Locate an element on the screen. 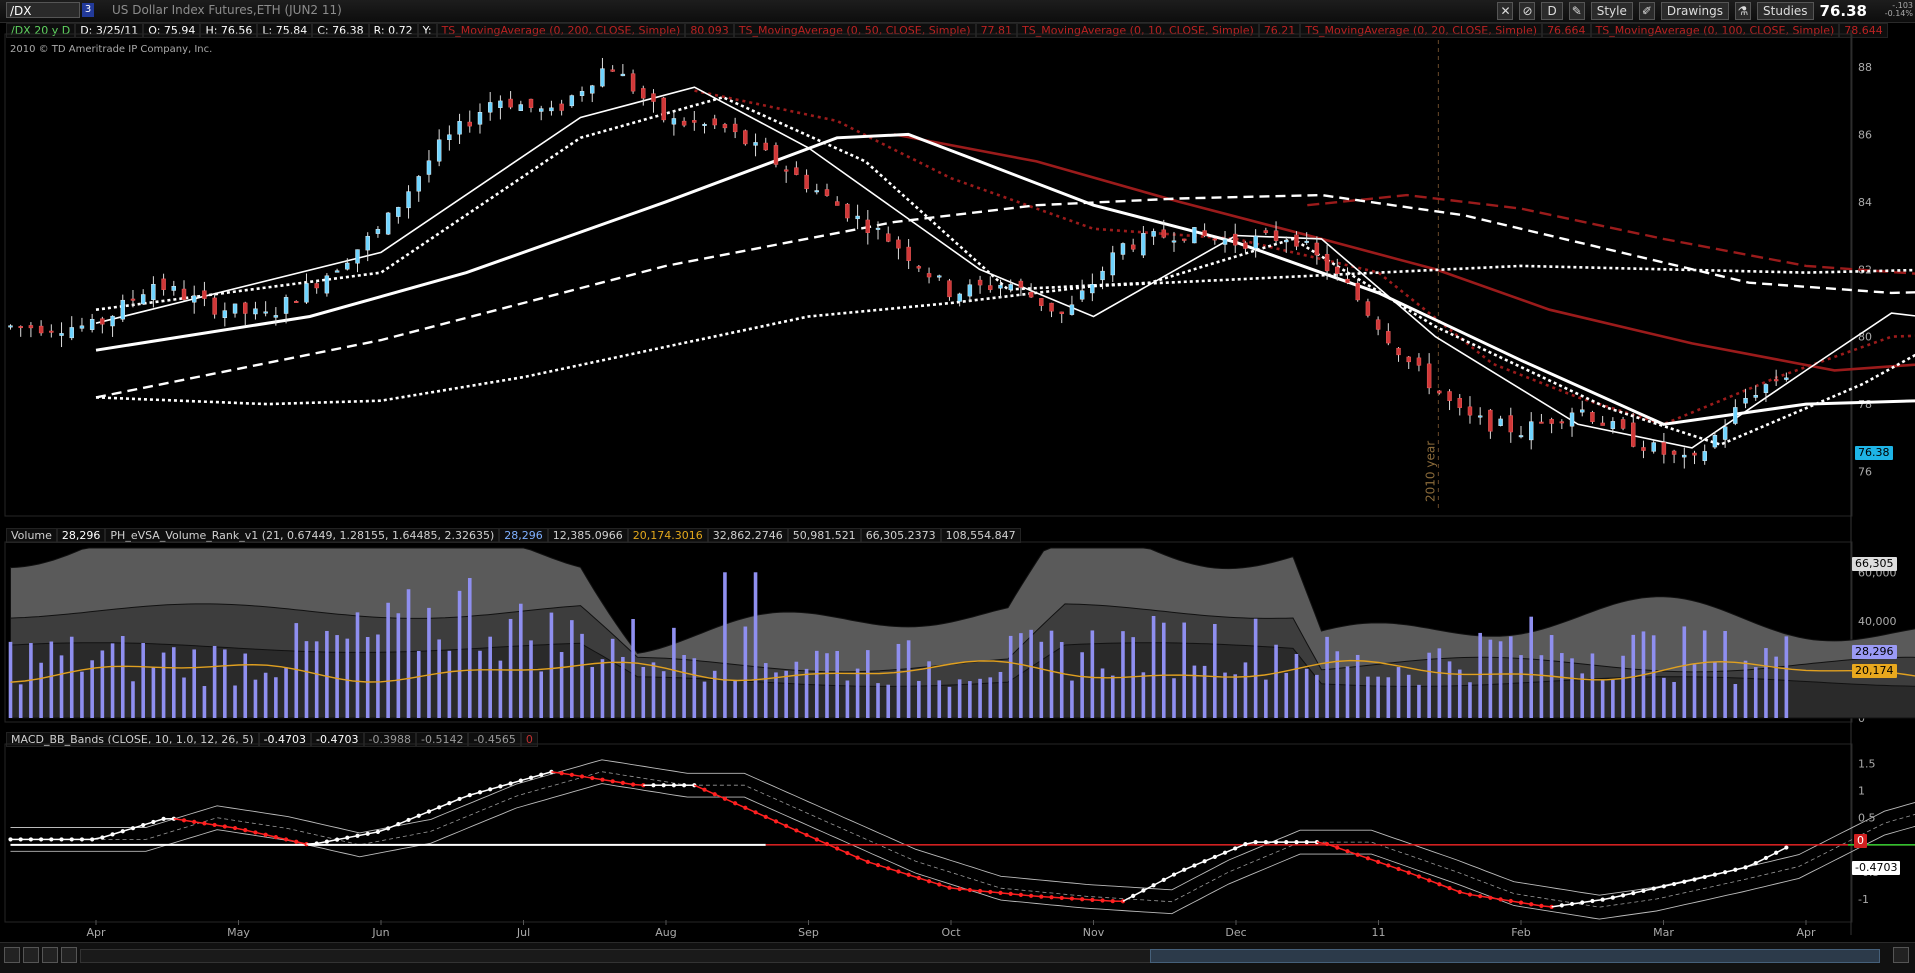 The width and height of the screenshot is (1915, 973). scrollbar-thumb is located at coordinates (1515, 956).